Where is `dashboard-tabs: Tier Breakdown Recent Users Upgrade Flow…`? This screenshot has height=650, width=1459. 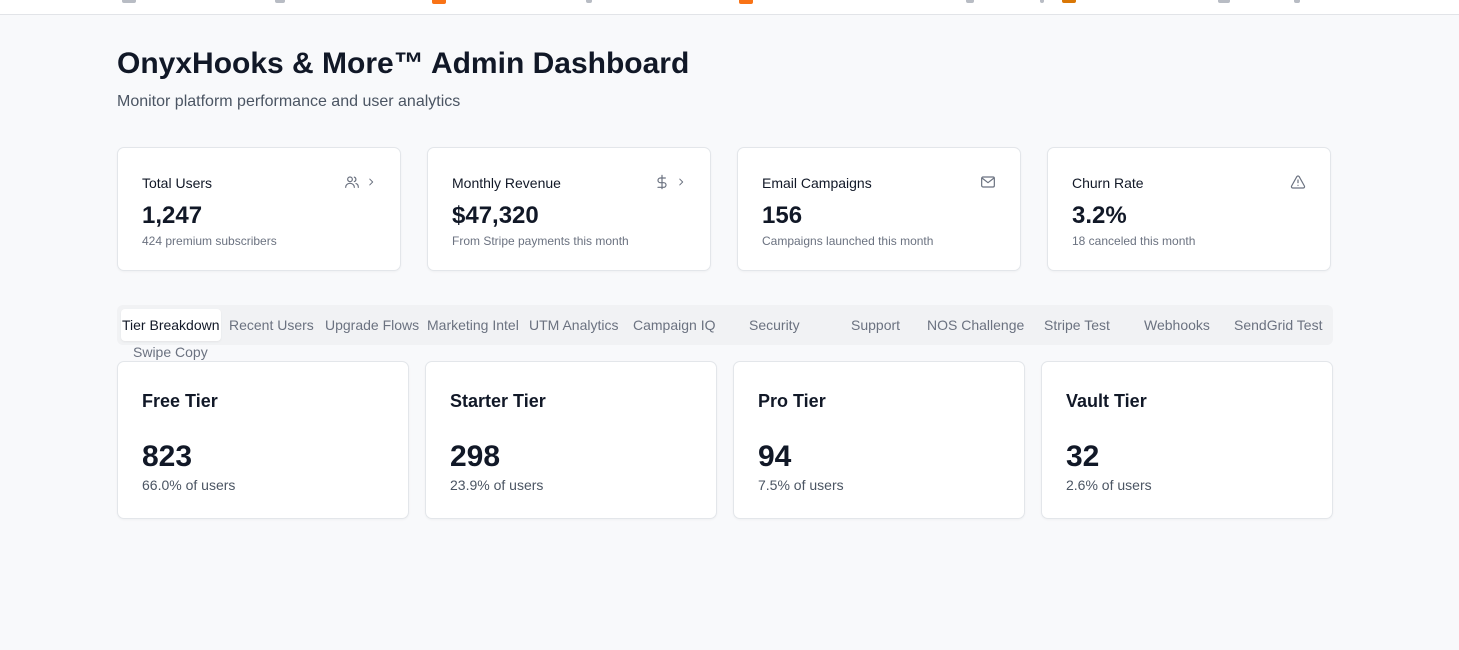 dashboard-tabs: Tier Breakdown Recent Users Upgrade Flow… is located at coordinates (725, 332).